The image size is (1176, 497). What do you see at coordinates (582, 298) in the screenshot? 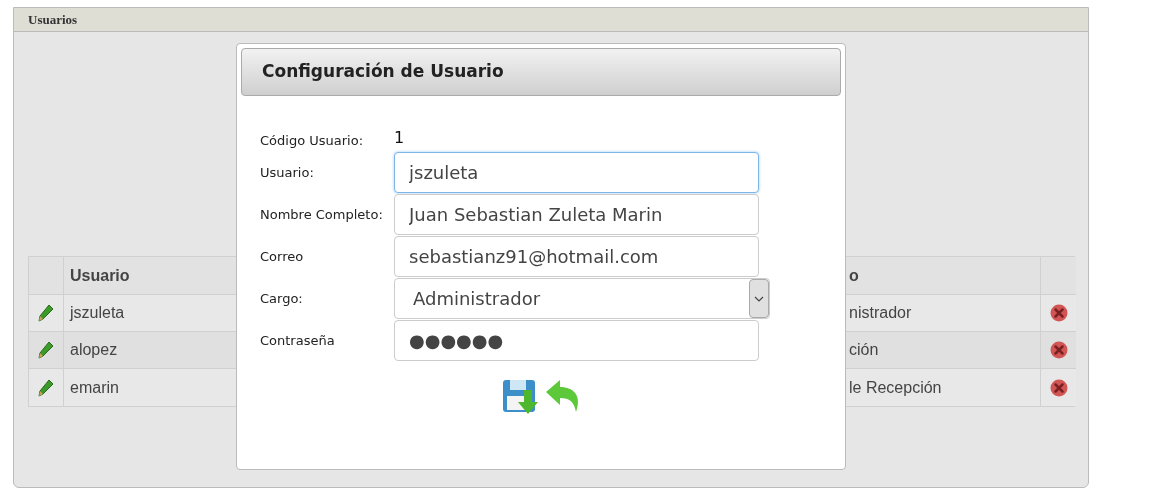
I see `role-select: Administrador` at bounding box center [582, 298].